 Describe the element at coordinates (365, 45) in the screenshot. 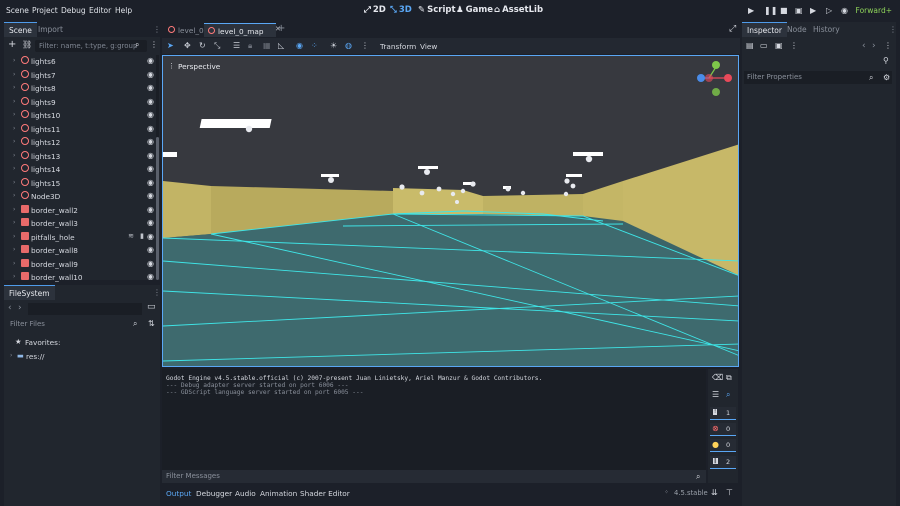

I see `viewport-menu-icon: ⋮` at that location.